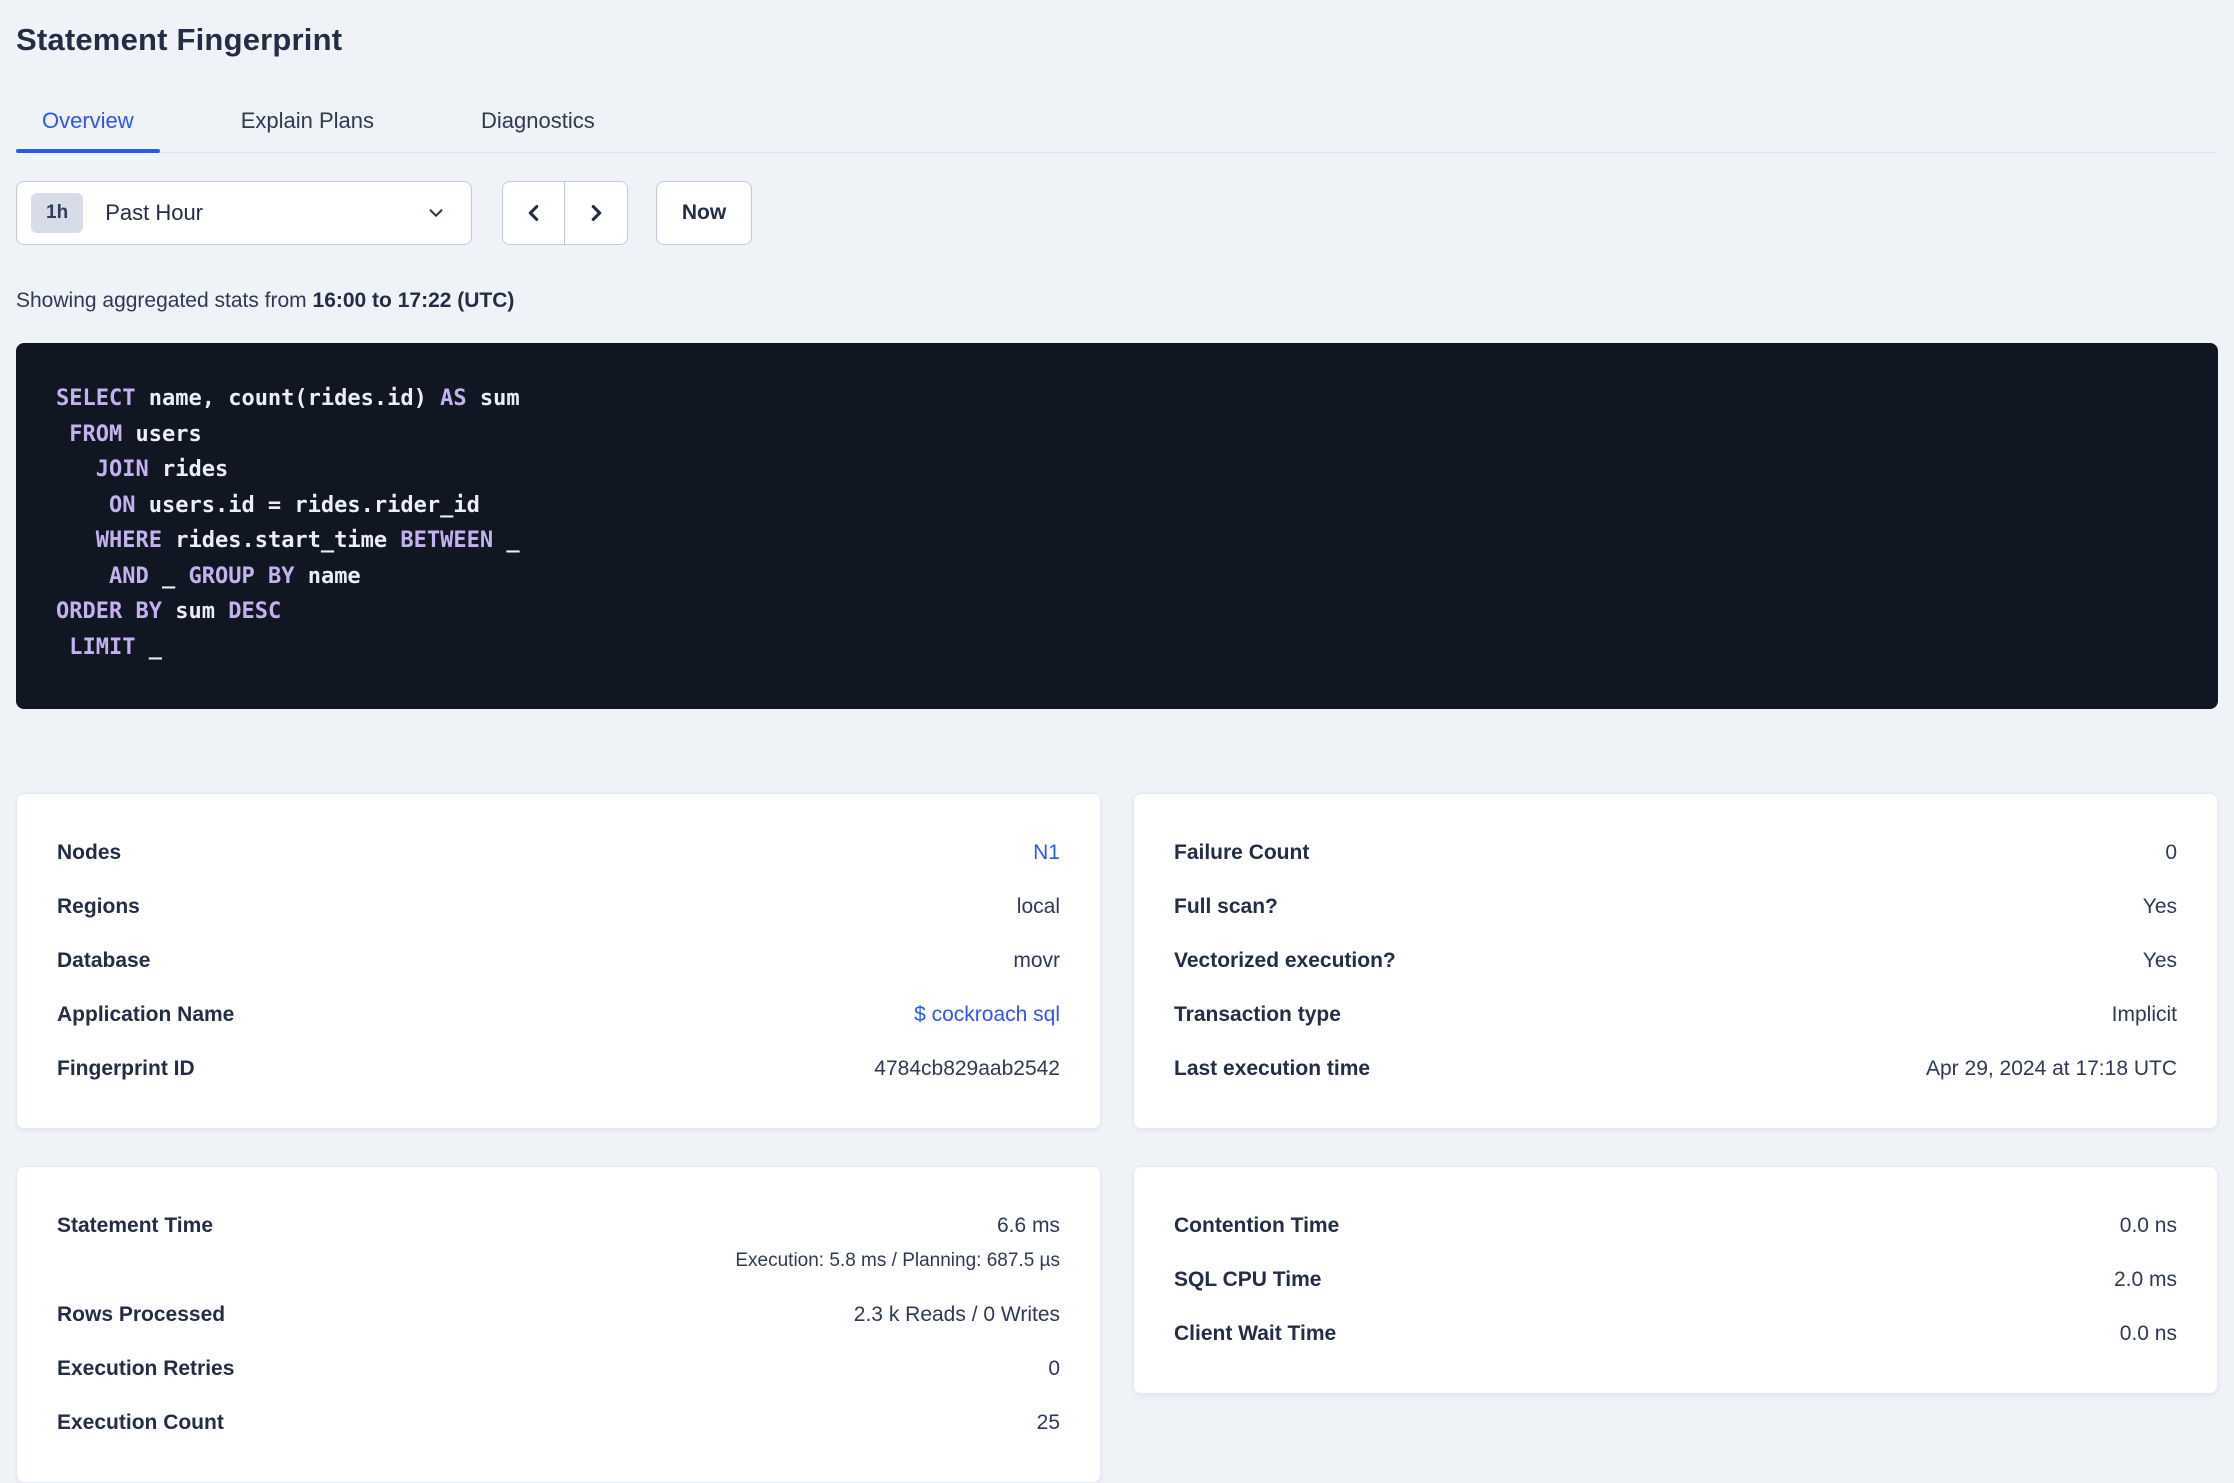 The height and width of the screenshot is (1483, 2234). I want to click on card-row: Regions local, so click(558, 907).